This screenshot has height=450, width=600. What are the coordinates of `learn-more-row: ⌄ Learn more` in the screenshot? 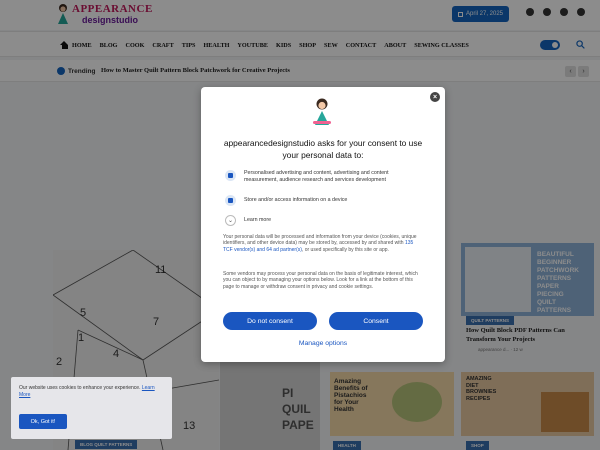 It's located at (323, 220).